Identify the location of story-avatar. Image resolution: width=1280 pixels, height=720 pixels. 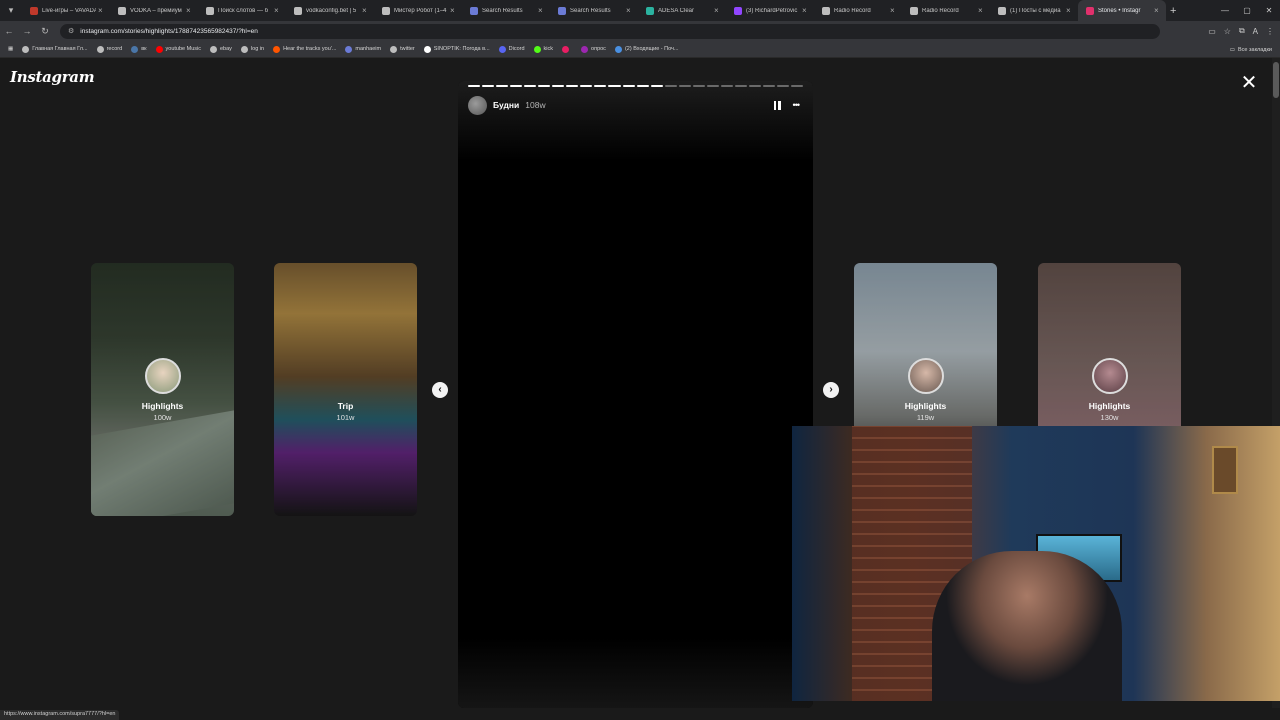
(477, 105).